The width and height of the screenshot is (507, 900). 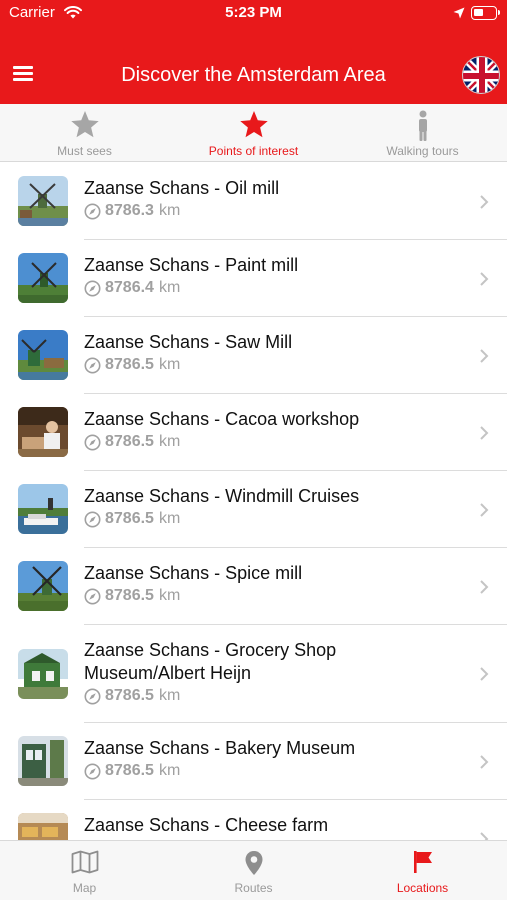 I want to click on tab-label: Locations, so click(x=422, y=888).